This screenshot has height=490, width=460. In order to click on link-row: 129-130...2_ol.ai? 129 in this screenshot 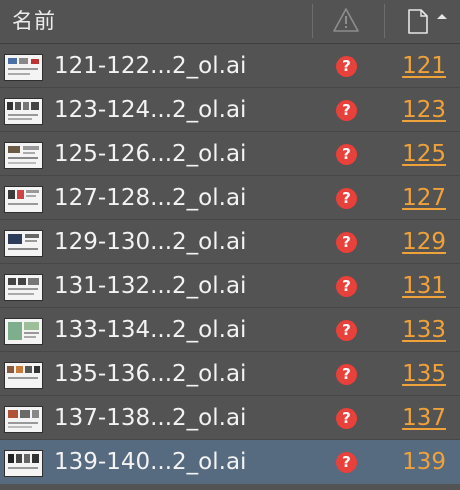, I will do `click(230, 242)`.